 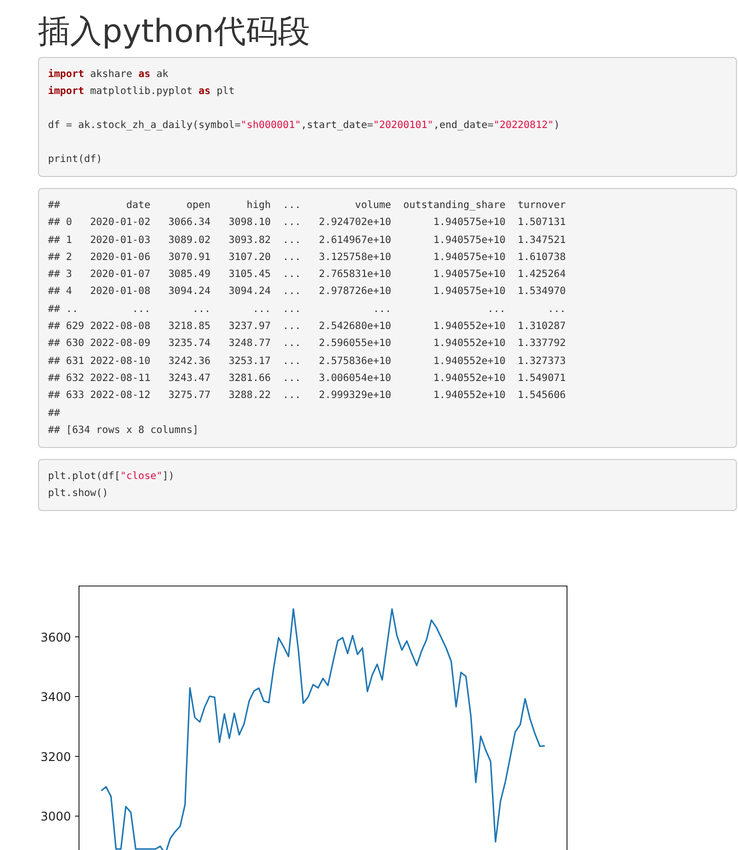 What do you see at coordinates (55, 697) in the screenshot?
I see `y-tick-label: 3400` at bounding box center [55, 697].